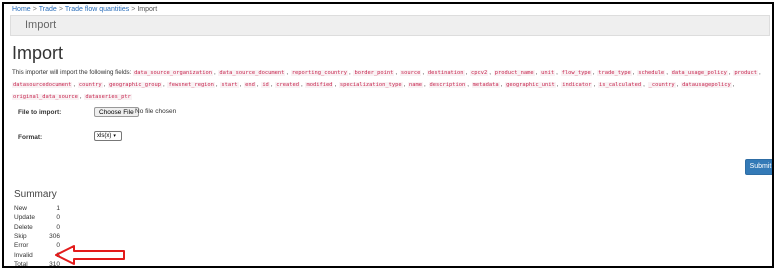 The image size is (780, 273). What do you see at coordinates (20, 236) in the screenshot?
I see `summary-label: Skip` at bounding box center [20, 236].